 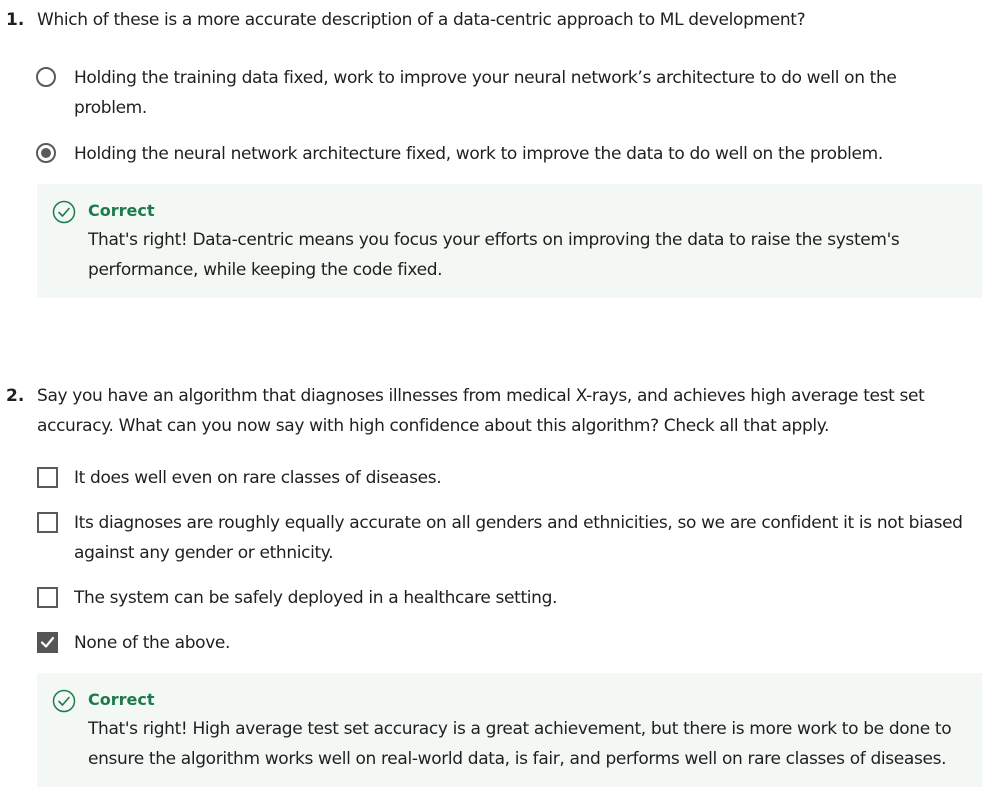 I want to click on radio-button-selected, so click(x=46, y=153).